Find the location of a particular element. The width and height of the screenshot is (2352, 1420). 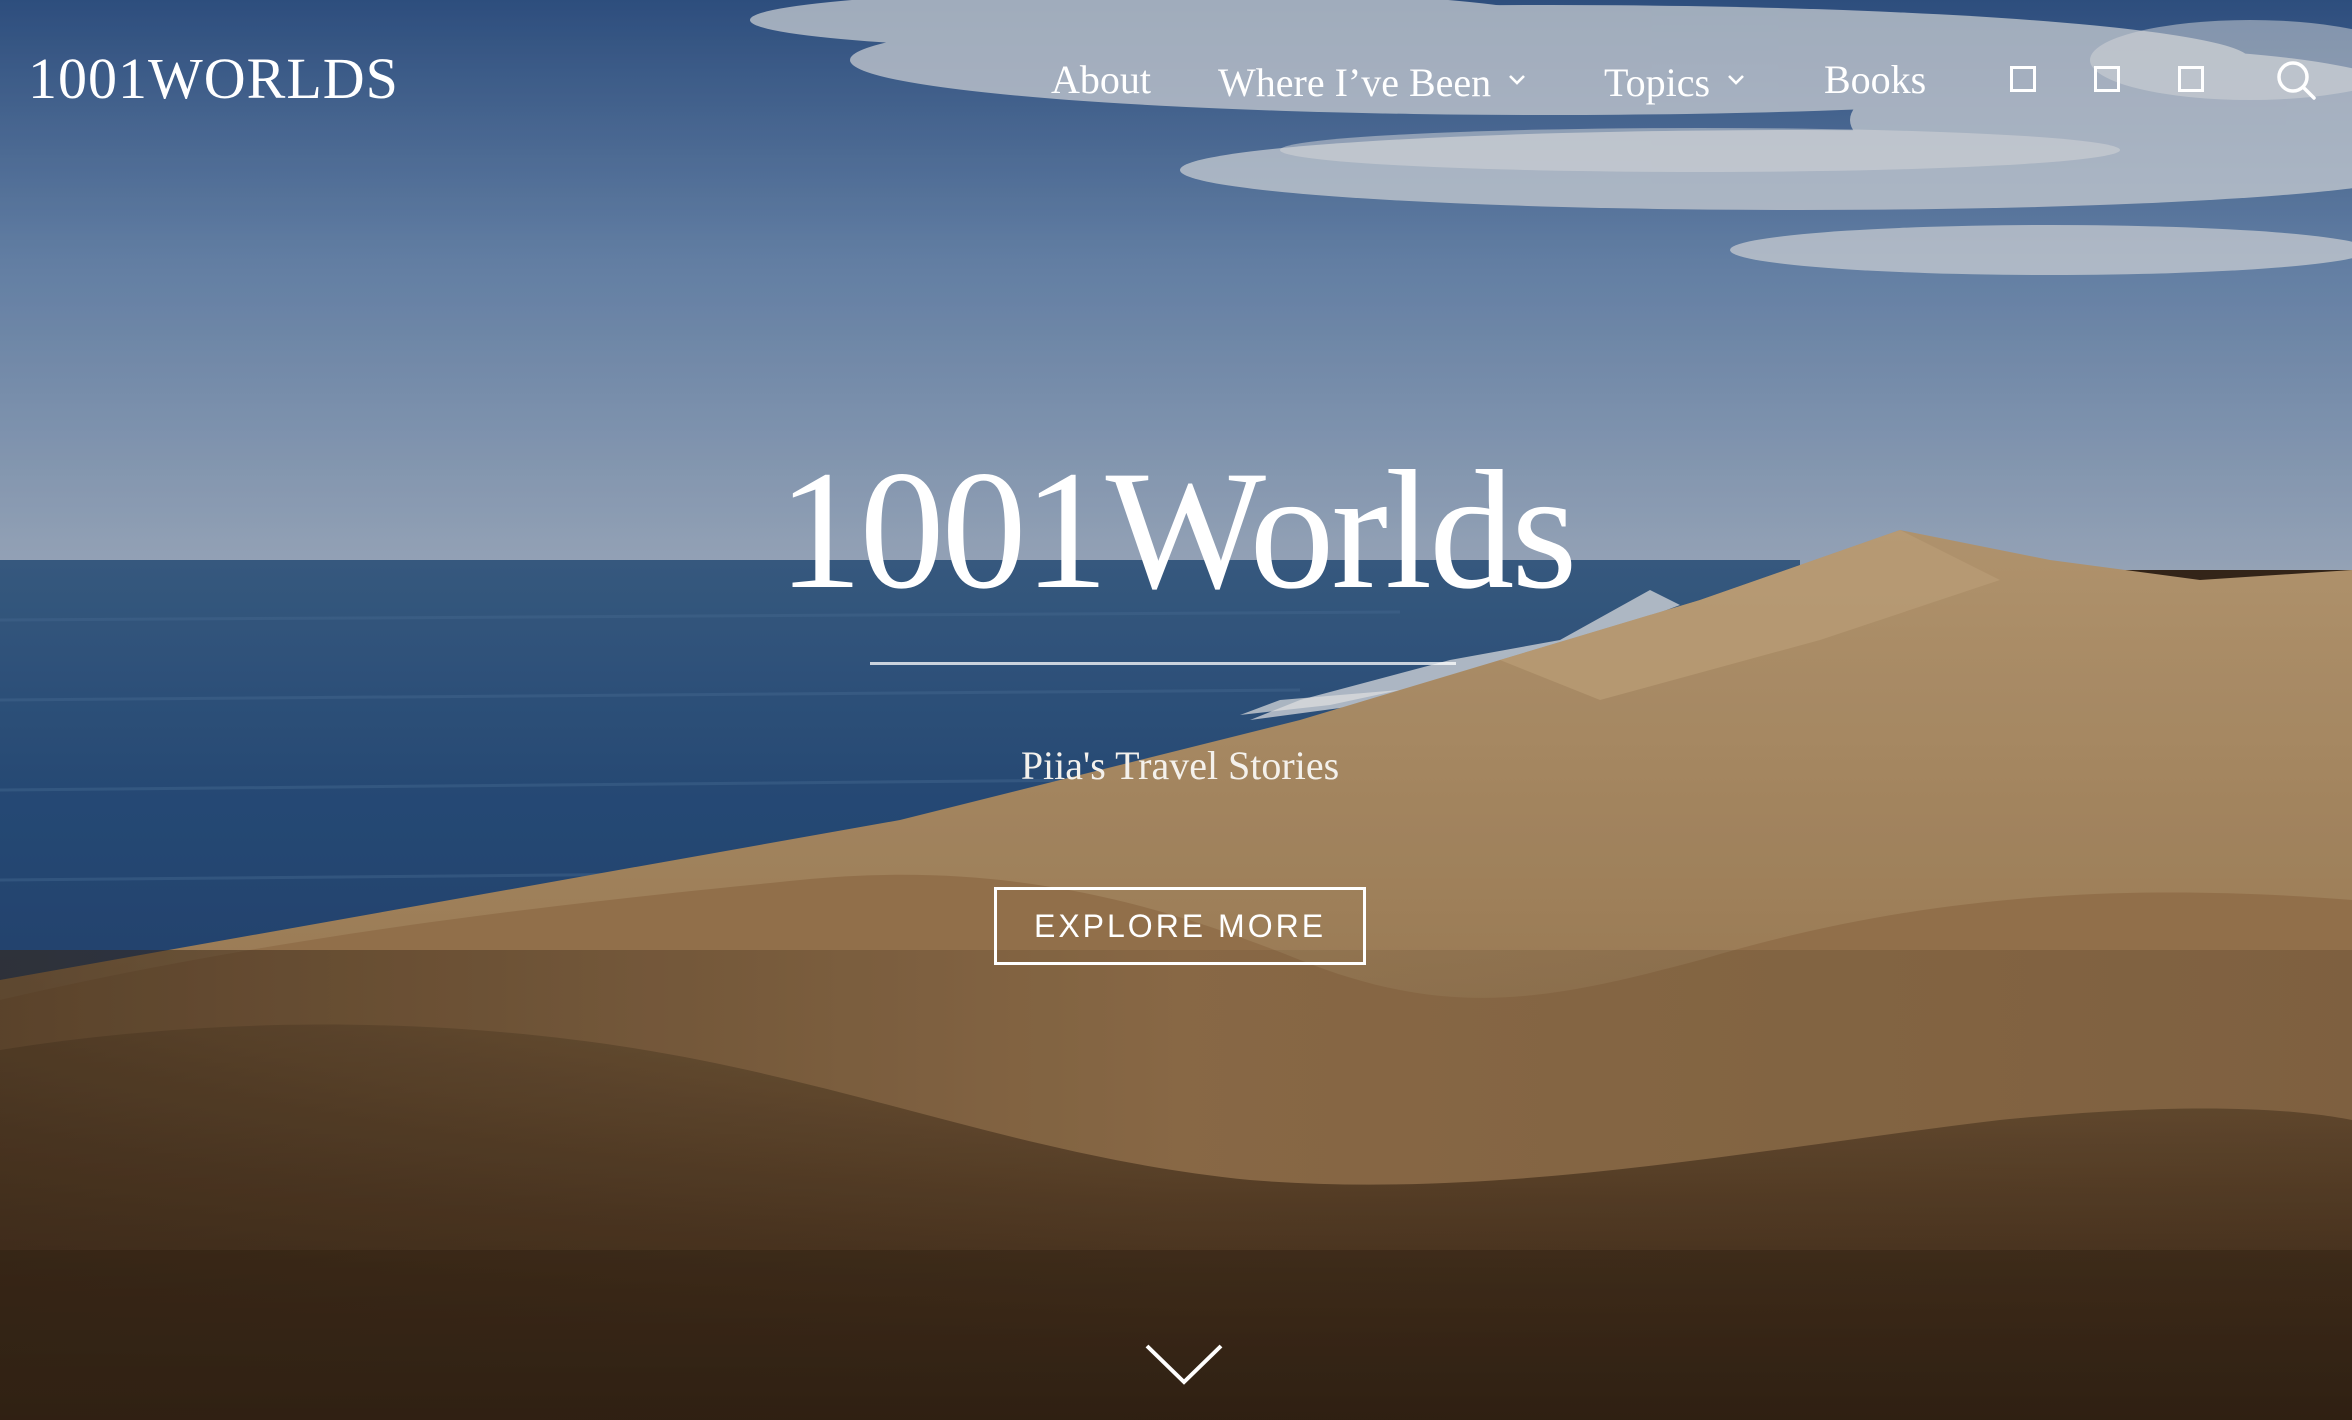

hero-tagline: Piia's Travel Stories is located at coordinates (1180, 765).